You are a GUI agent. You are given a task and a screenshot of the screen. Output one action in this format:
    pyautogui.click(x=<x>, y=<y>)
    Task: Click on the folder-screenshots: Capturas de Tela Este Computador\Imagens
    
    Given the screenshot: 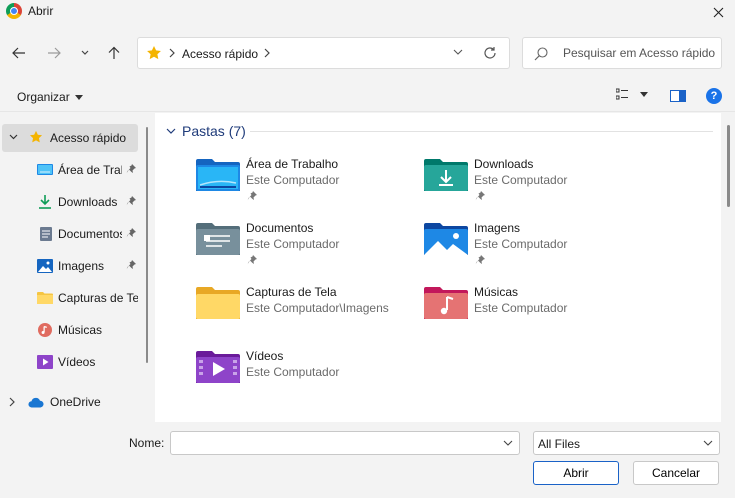 What is the action you would take?
    pyautogui.click(x=306, y=313)
    